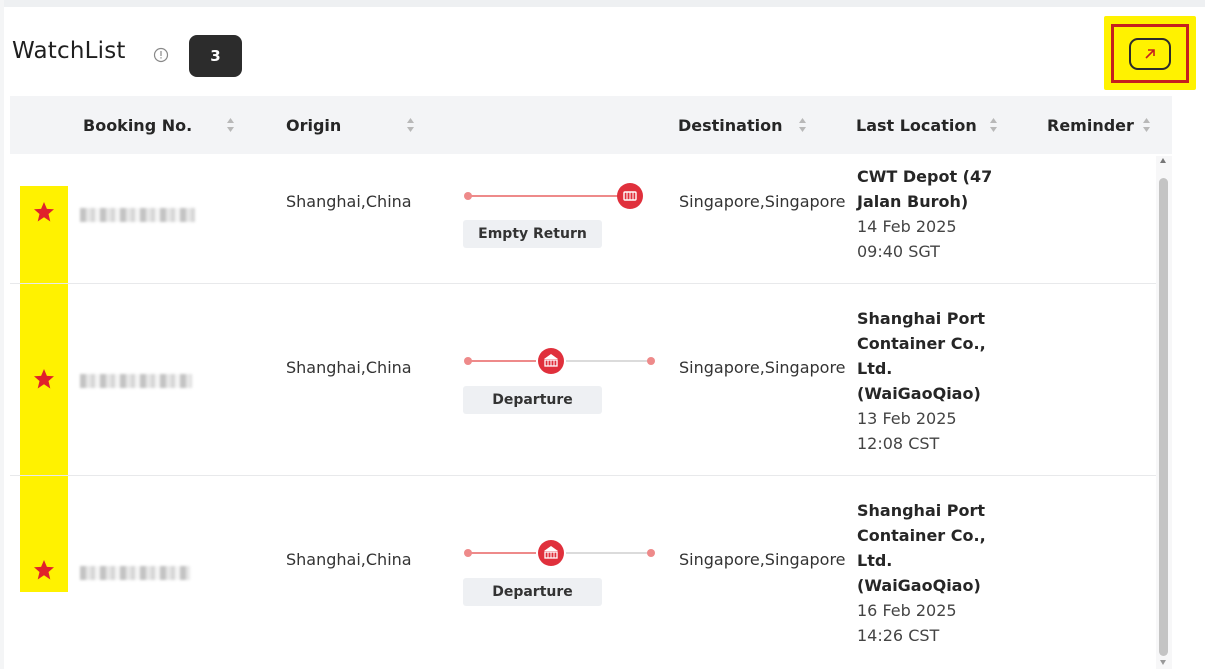 The image size is (1205, 669). I want to click on column-label-booking-no: Booking No., so click(138, 125).